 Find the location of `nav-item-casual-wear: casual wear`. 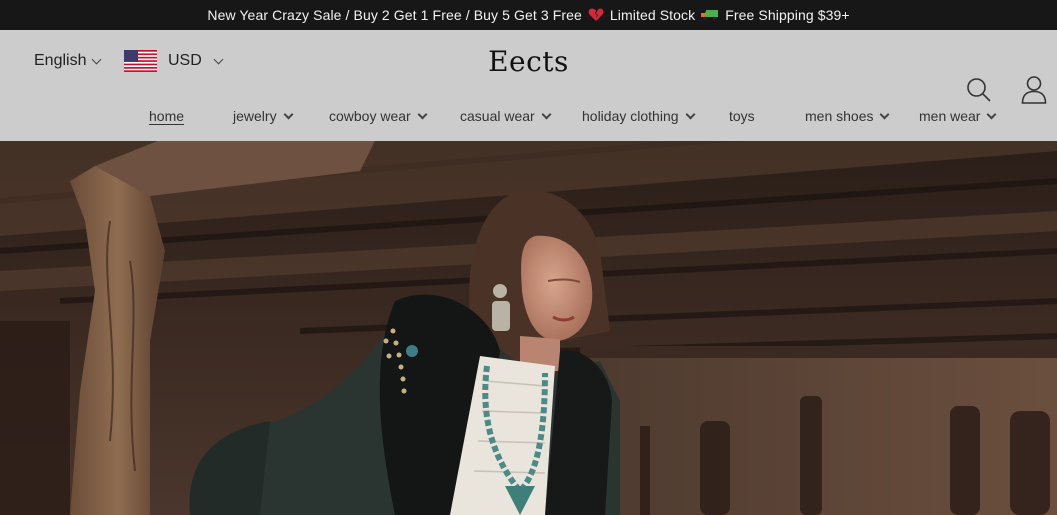

nav-item-casual-wear: casual wear is located at coordinates (506, 116).